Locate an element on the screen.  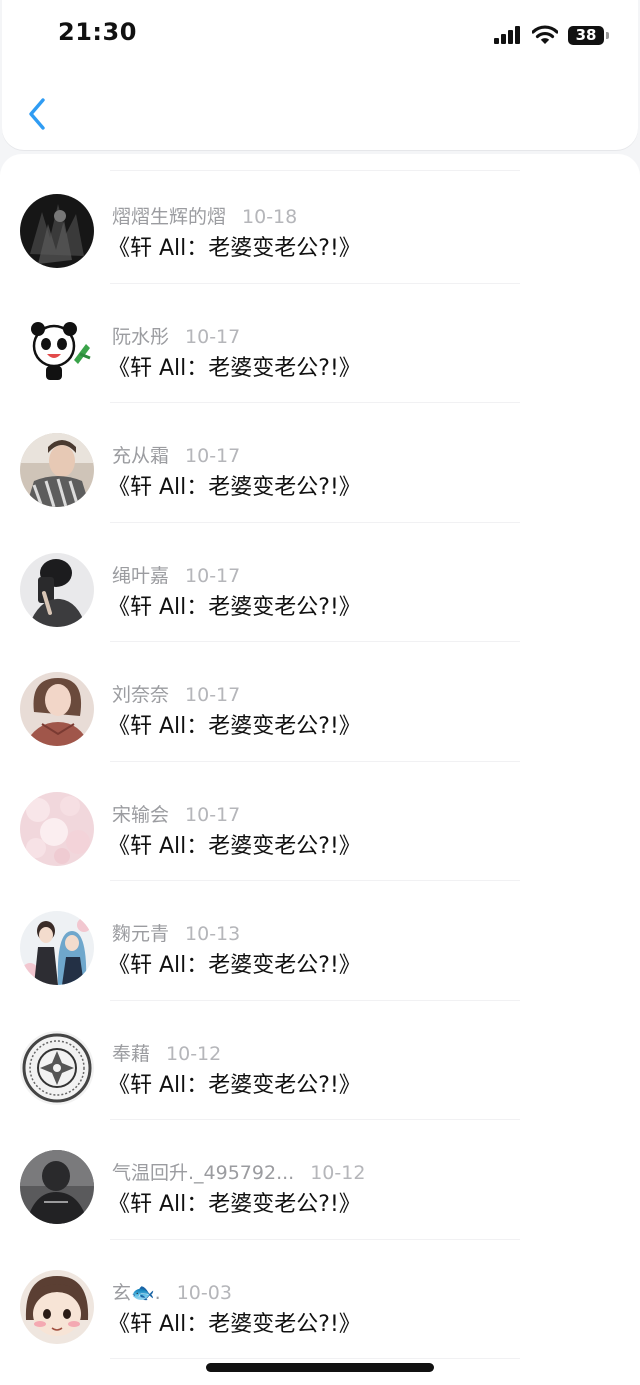
battery-icon: 38 is located at coordinates (588, 35).